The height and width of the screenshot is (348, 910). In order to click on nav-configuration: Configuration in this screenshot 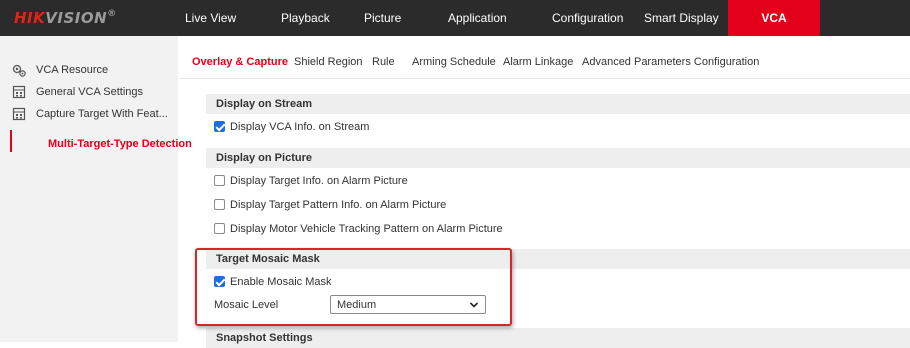, I will do `click(587, 18)`.